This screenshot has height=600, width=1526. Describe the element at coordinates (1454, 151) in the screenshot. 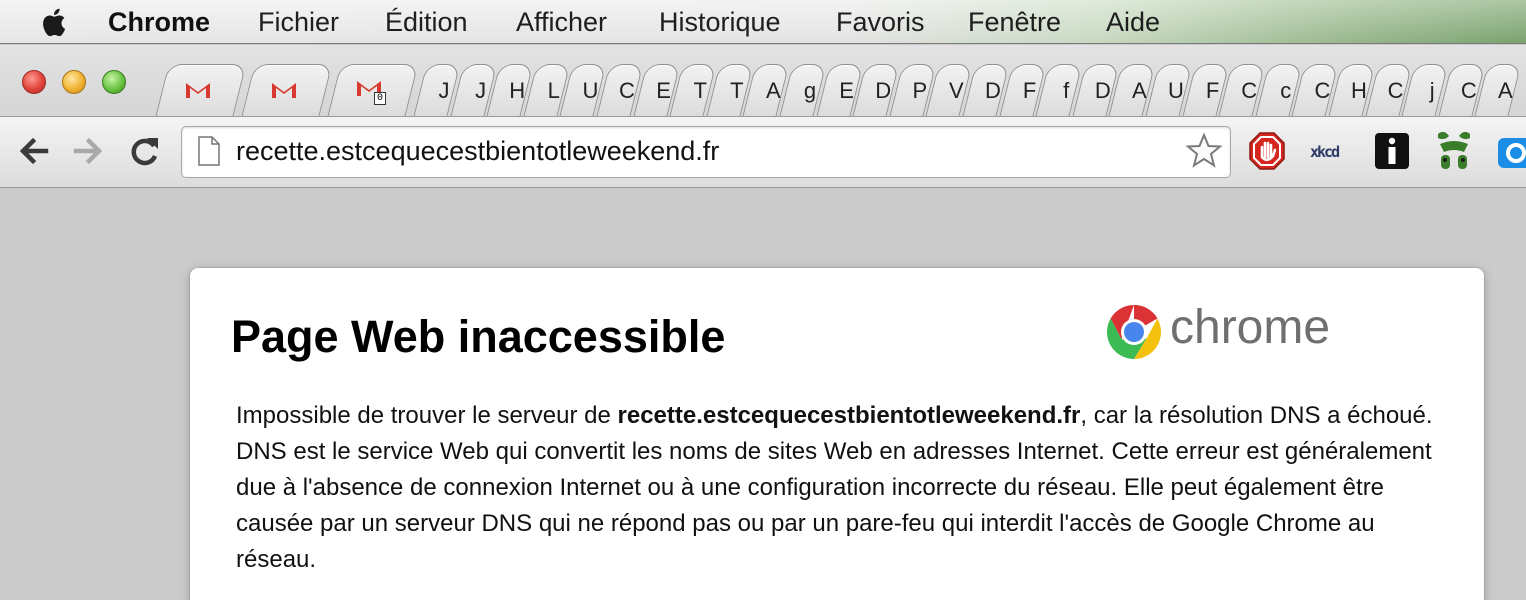

I see `alien-icon` at that location.